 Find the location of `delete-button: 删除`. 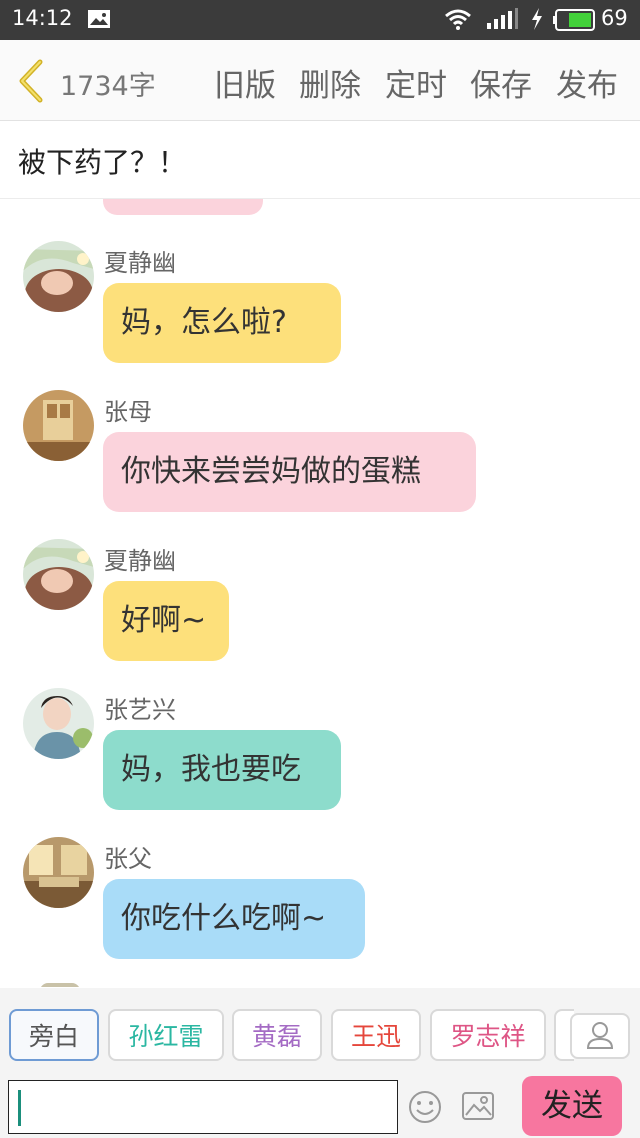

delete-button: 删除 is located at coordinates (330, 82).